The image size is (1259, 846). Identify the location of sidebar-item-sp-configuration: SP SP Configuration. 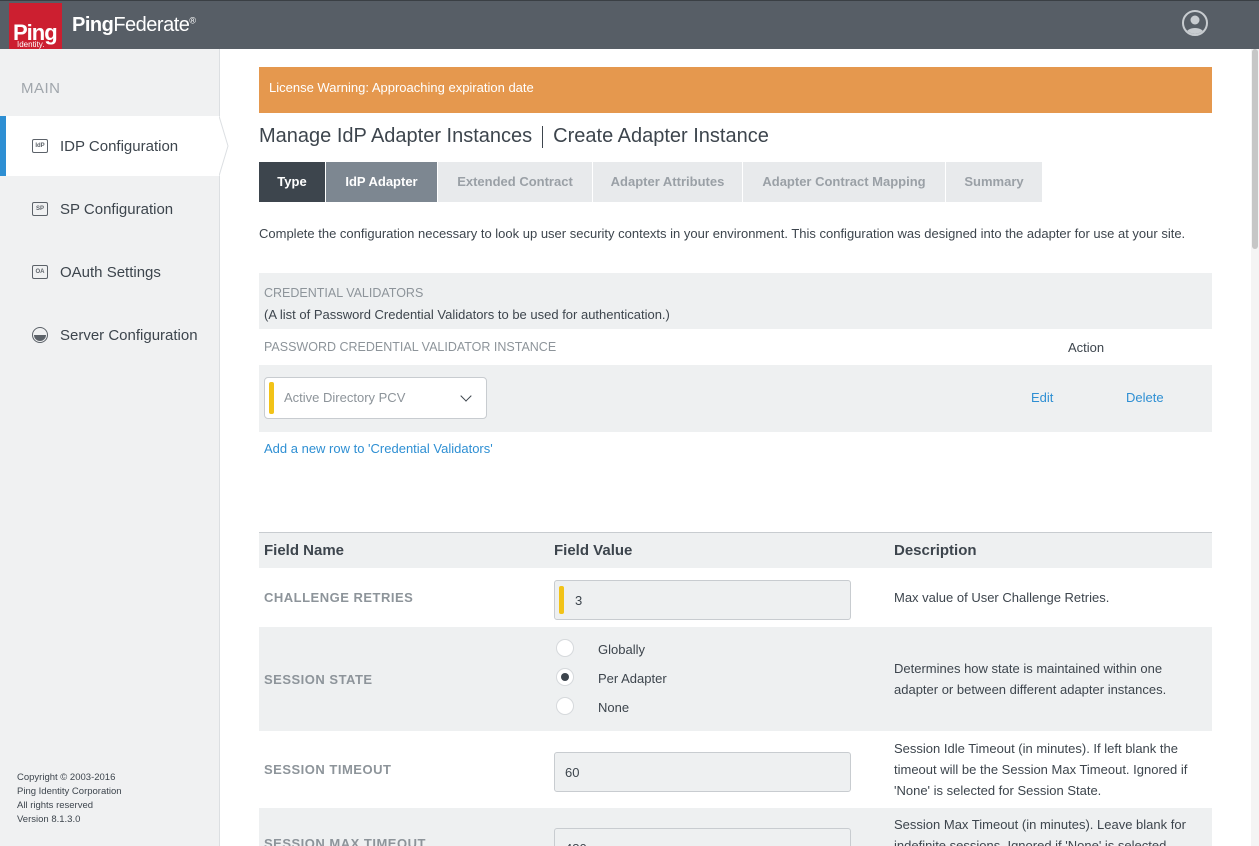
(110, 209).